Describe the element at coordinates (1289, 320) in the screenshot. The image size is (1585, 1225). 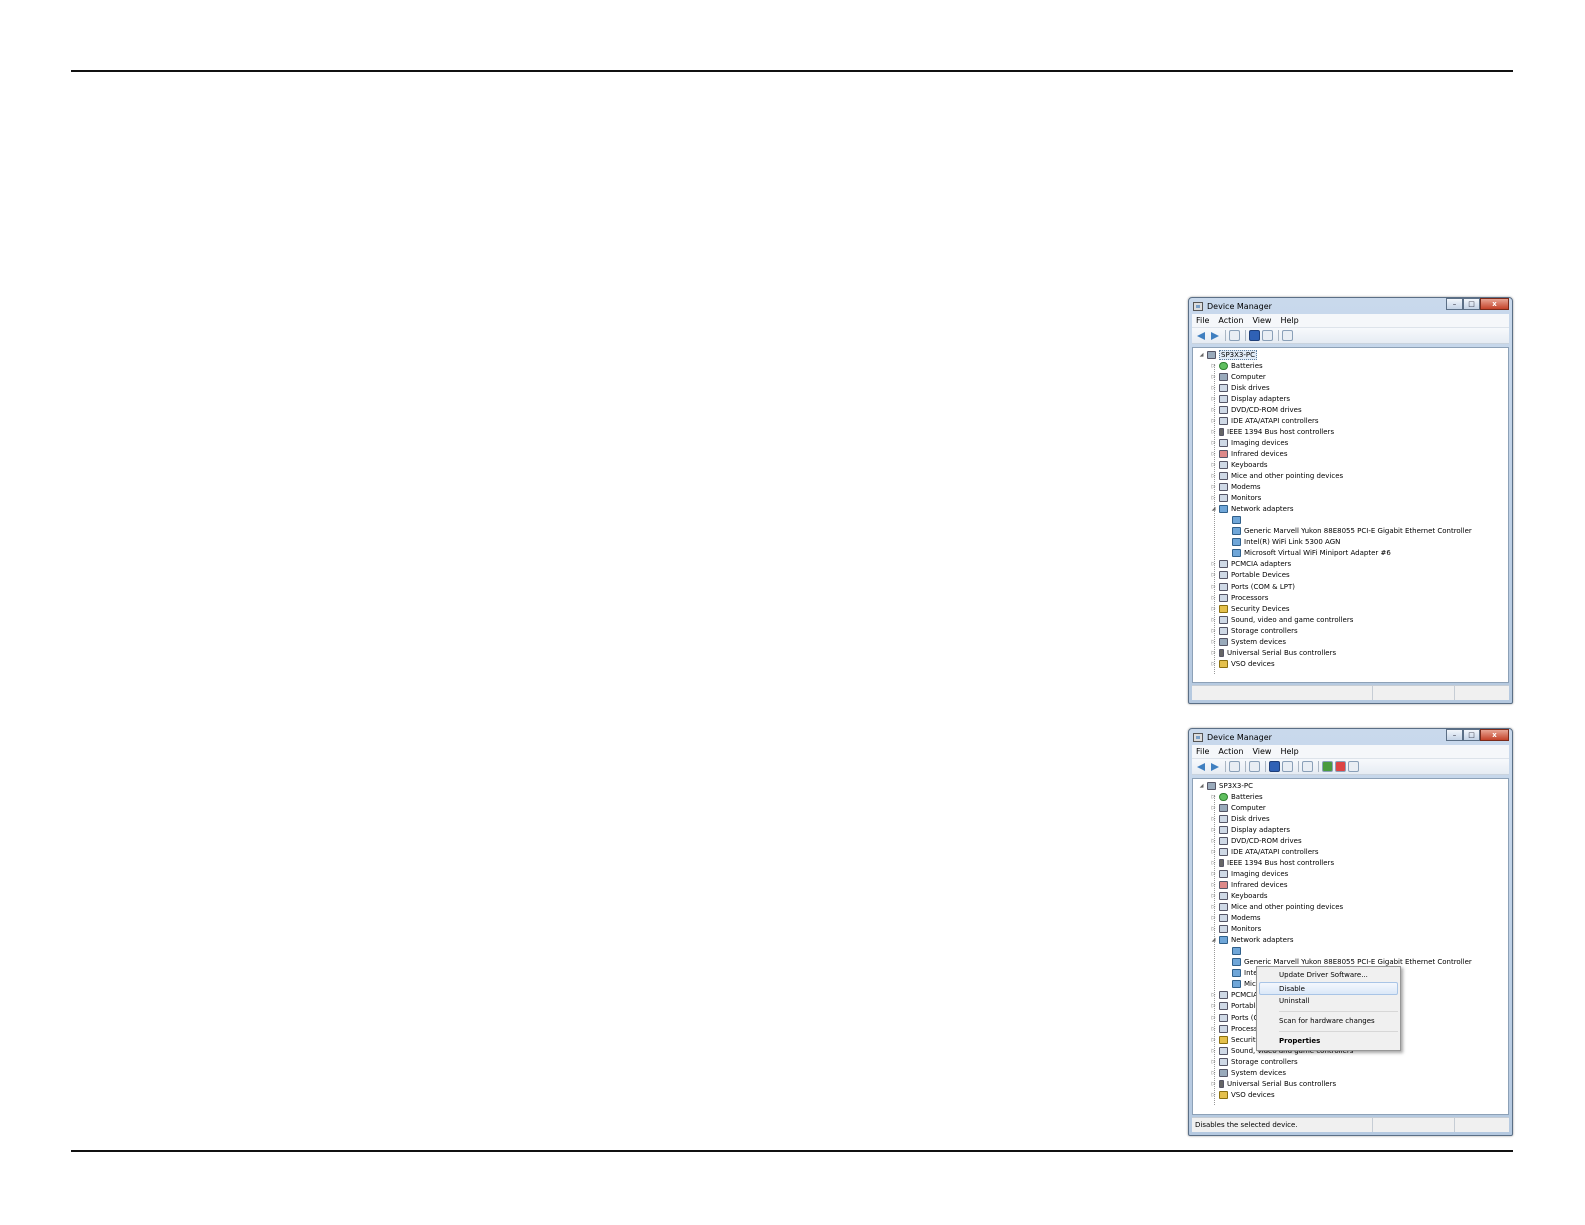
I see `menu-help: Help` at that location.